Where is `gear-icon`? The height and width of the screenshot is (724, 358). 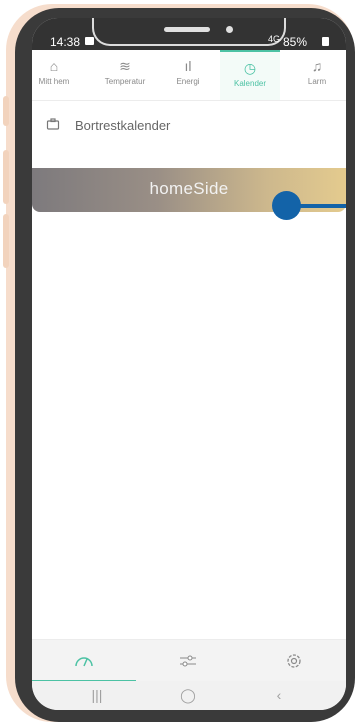 gear-icon is located at coordinates (294, 662).